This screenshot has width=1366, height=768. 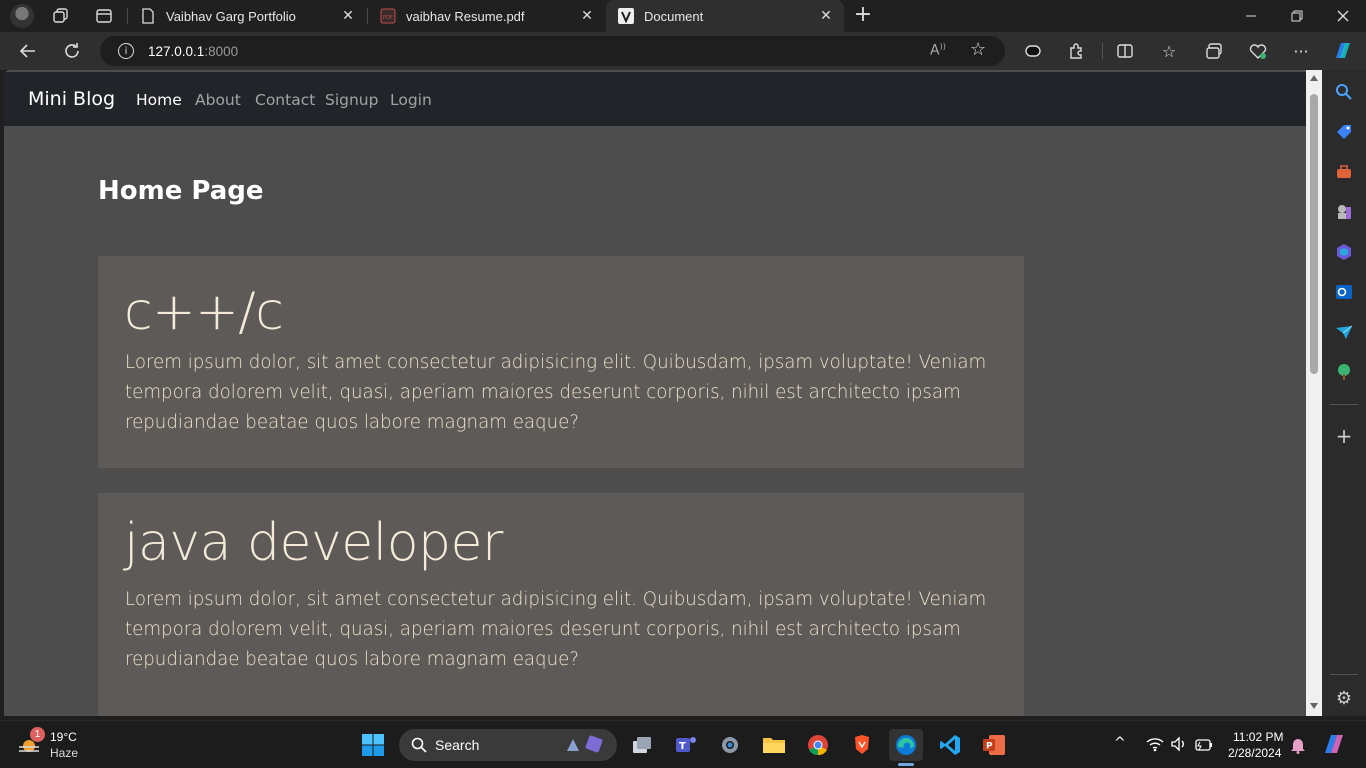 I want to click on nav-signup: Signup, so click(x=351, y=100).